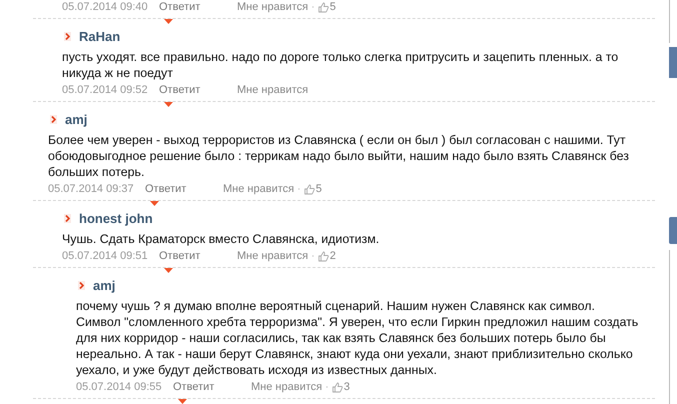  Describe the element at coordinates (119, 387) in the screenshot. I see `comment-date: 05.07.2014 09:55` at that location.